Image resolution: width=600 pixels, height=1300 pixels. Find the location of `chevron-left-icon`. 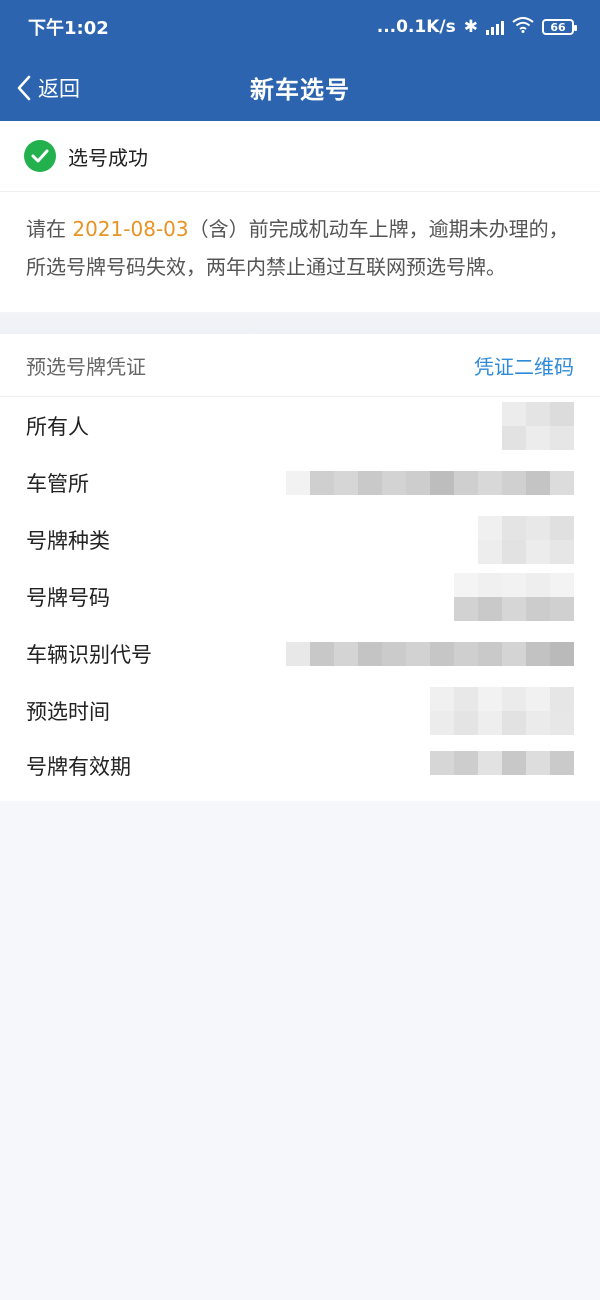

chevron-left-icon is located at coordinates (24, 87).